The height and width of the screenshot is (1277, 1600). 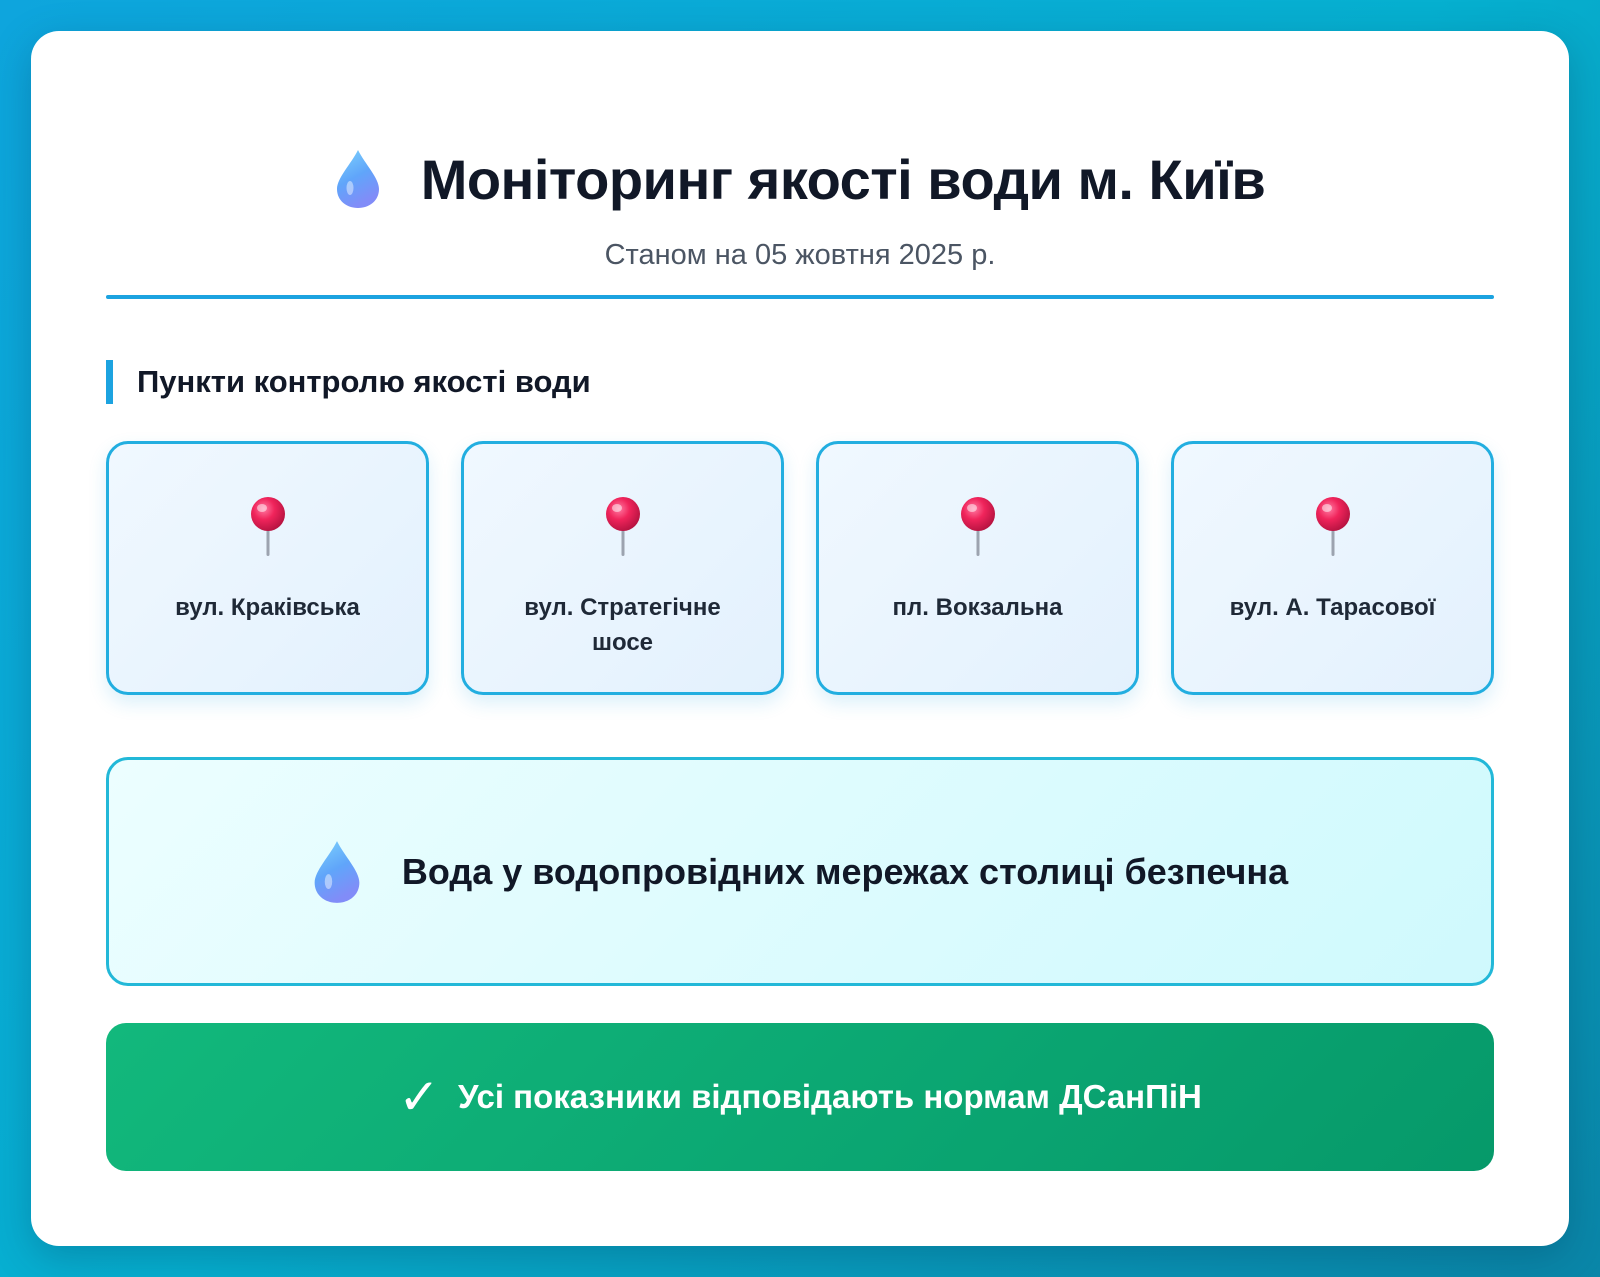 What do you see at coordinates (843, 179) in the screenshot?
I see `page-title: Моніторинг якості води м. Київ` at bounding box center [843, 179].